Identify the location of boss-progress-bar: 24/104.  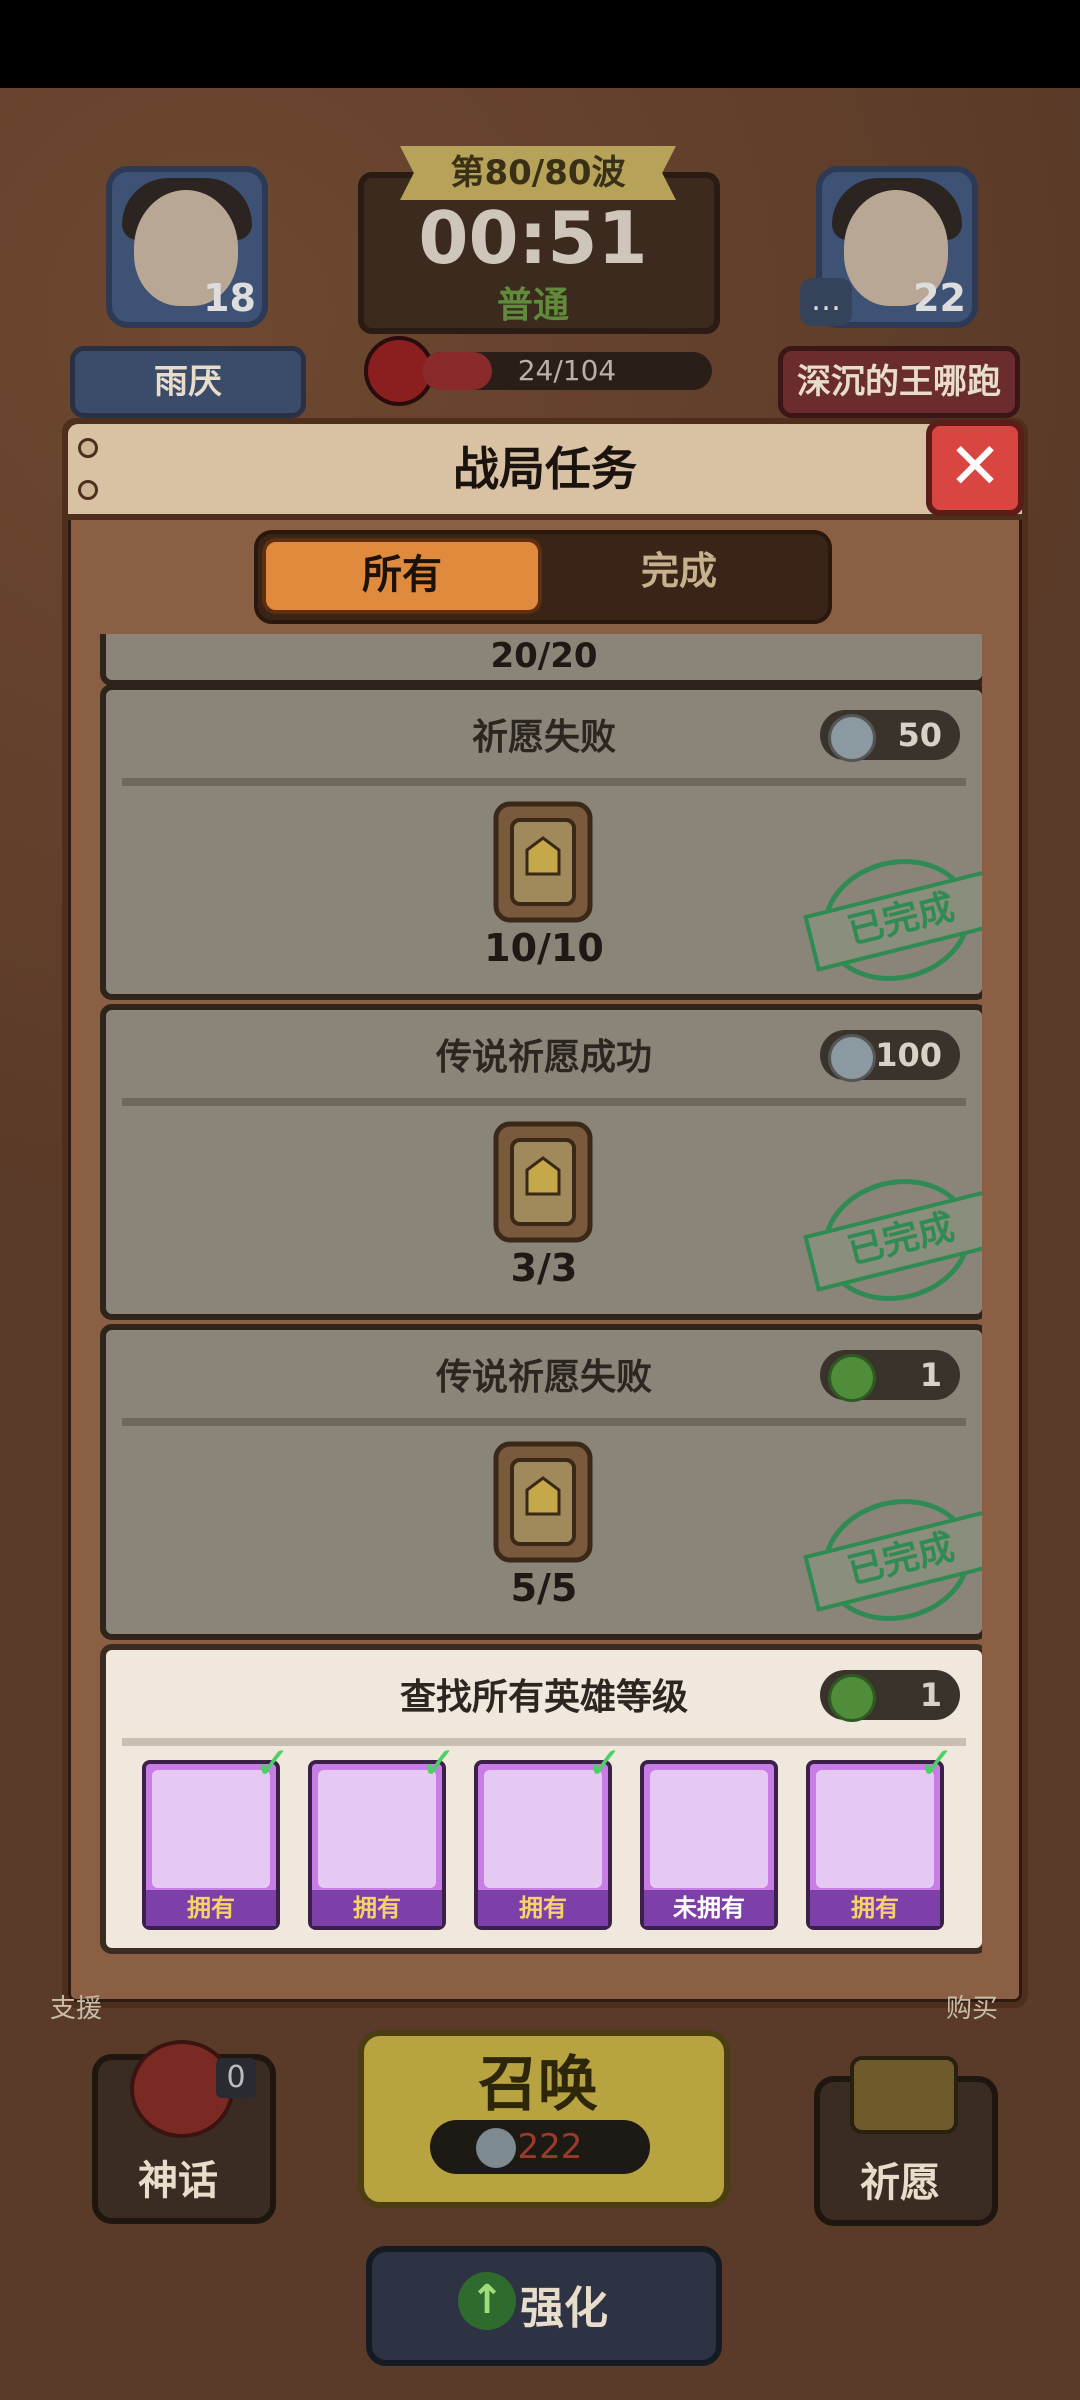
(567, 371).